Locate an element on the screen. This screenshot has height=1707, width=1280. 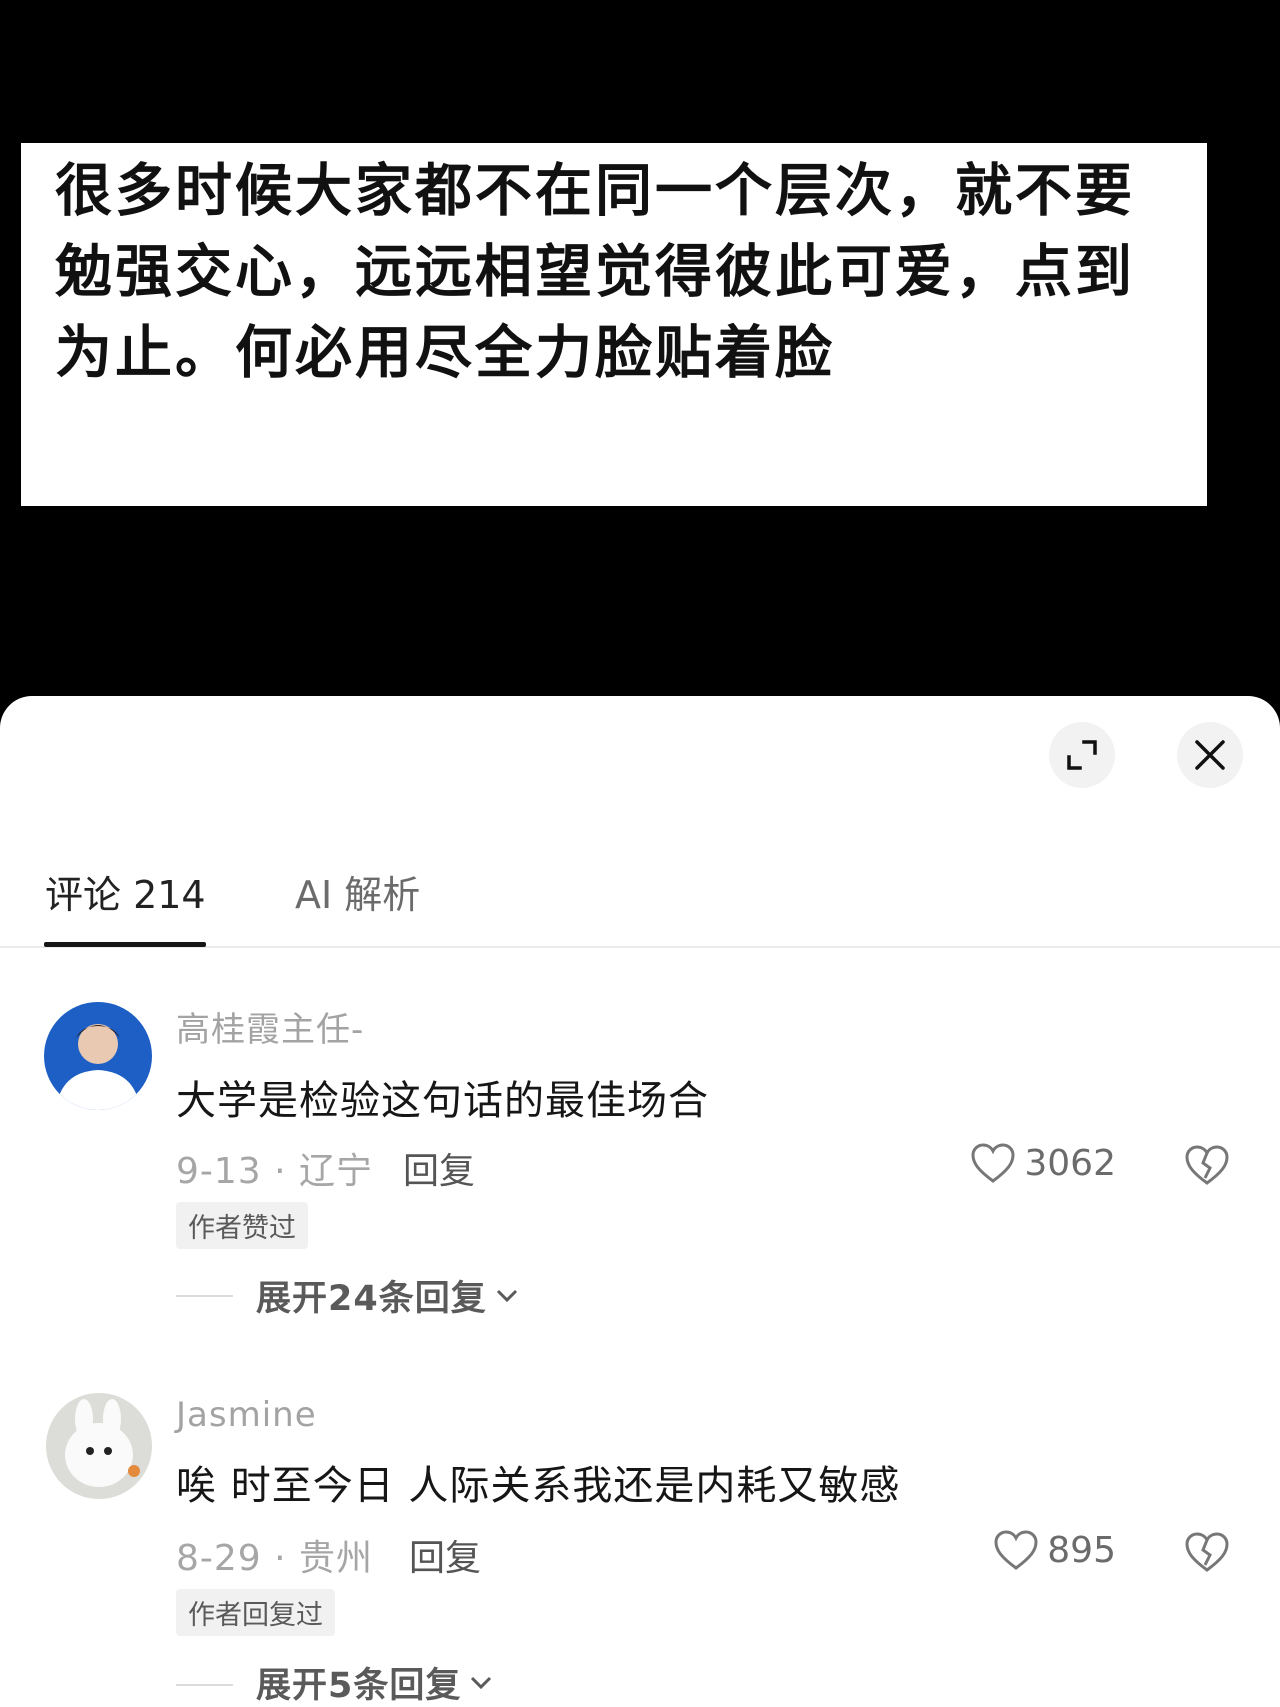
author-liked-badge: 作者赞过 is located at coordinates (242, 1225).